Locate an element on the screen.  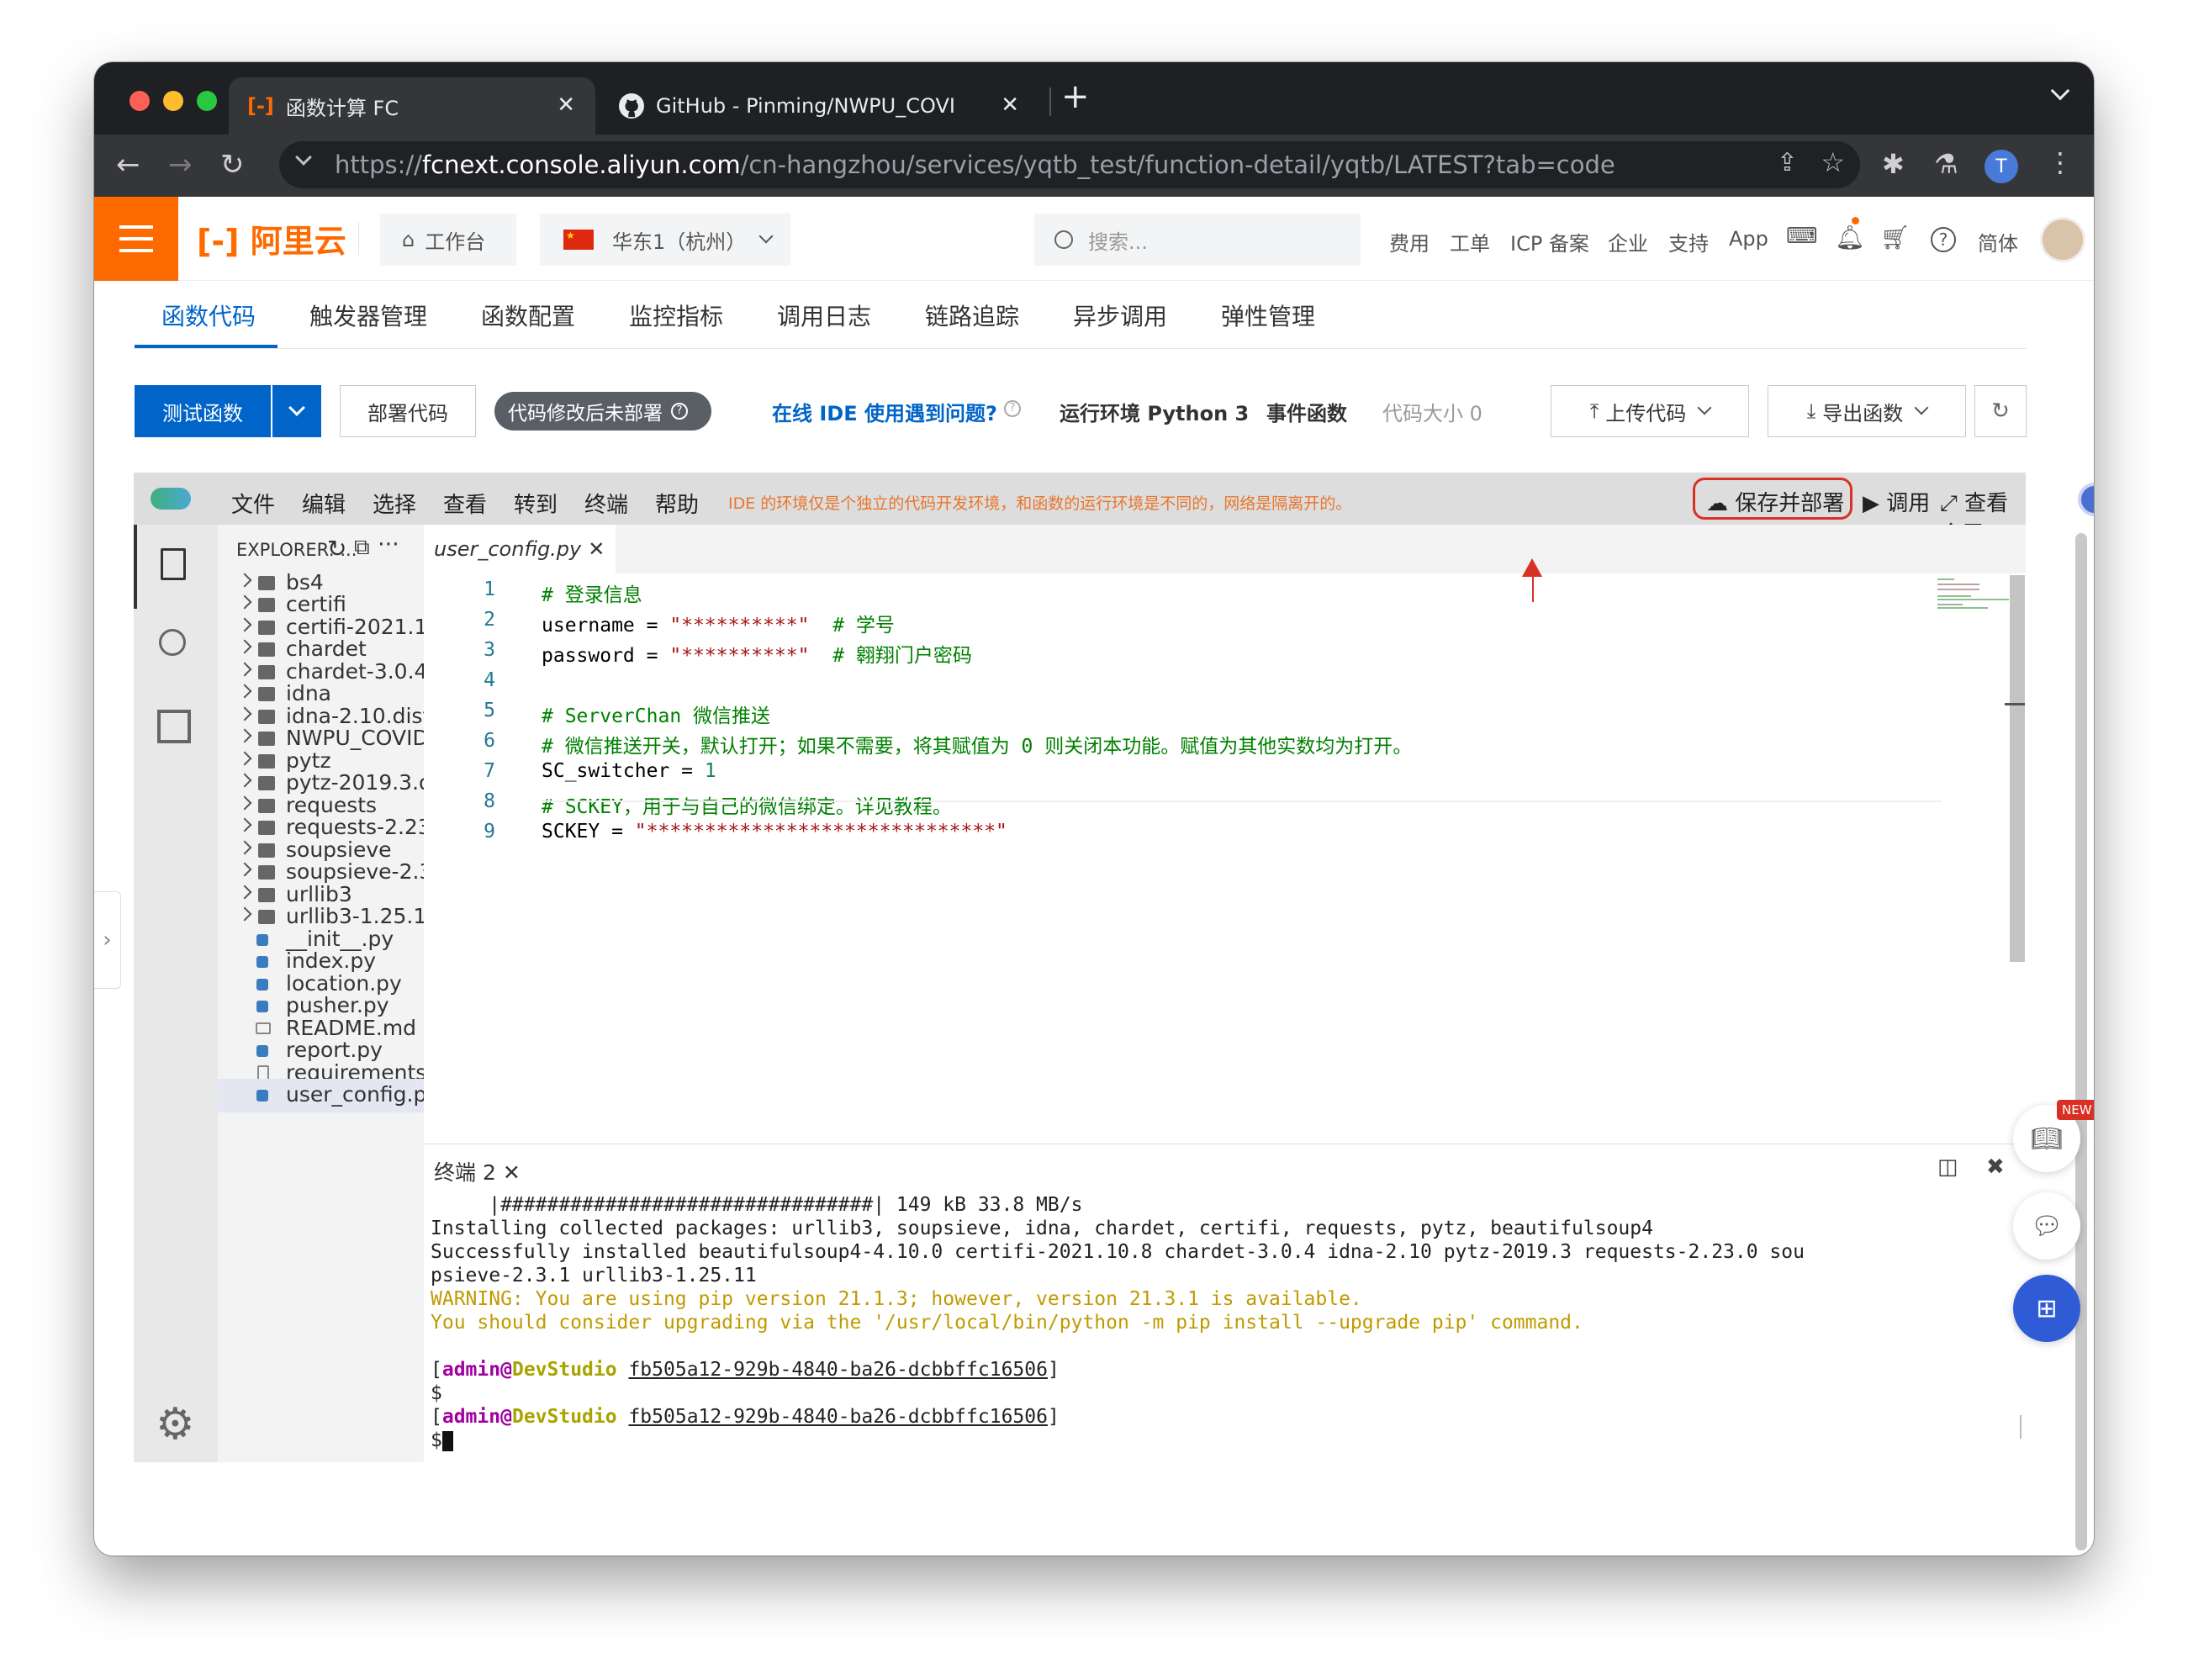
code-line: 2 username = "**********" # 学号 is located at coordinates (1181, 624).